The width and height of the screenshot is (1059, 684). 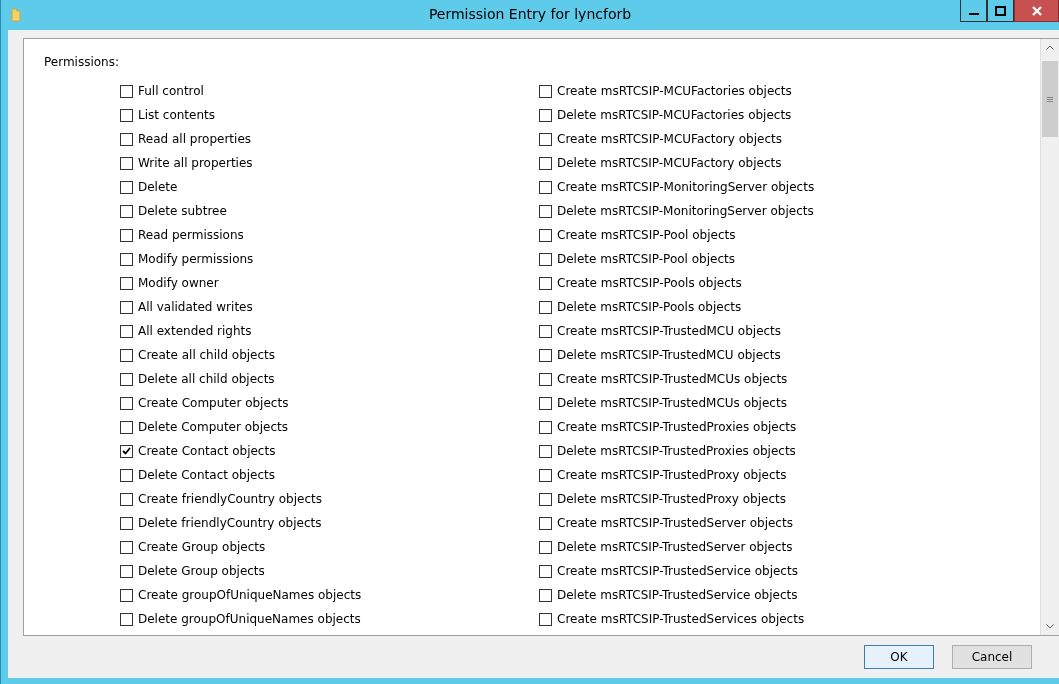 I want to click on checkbox-label: Create Group objects, so click(x=202, y=547).